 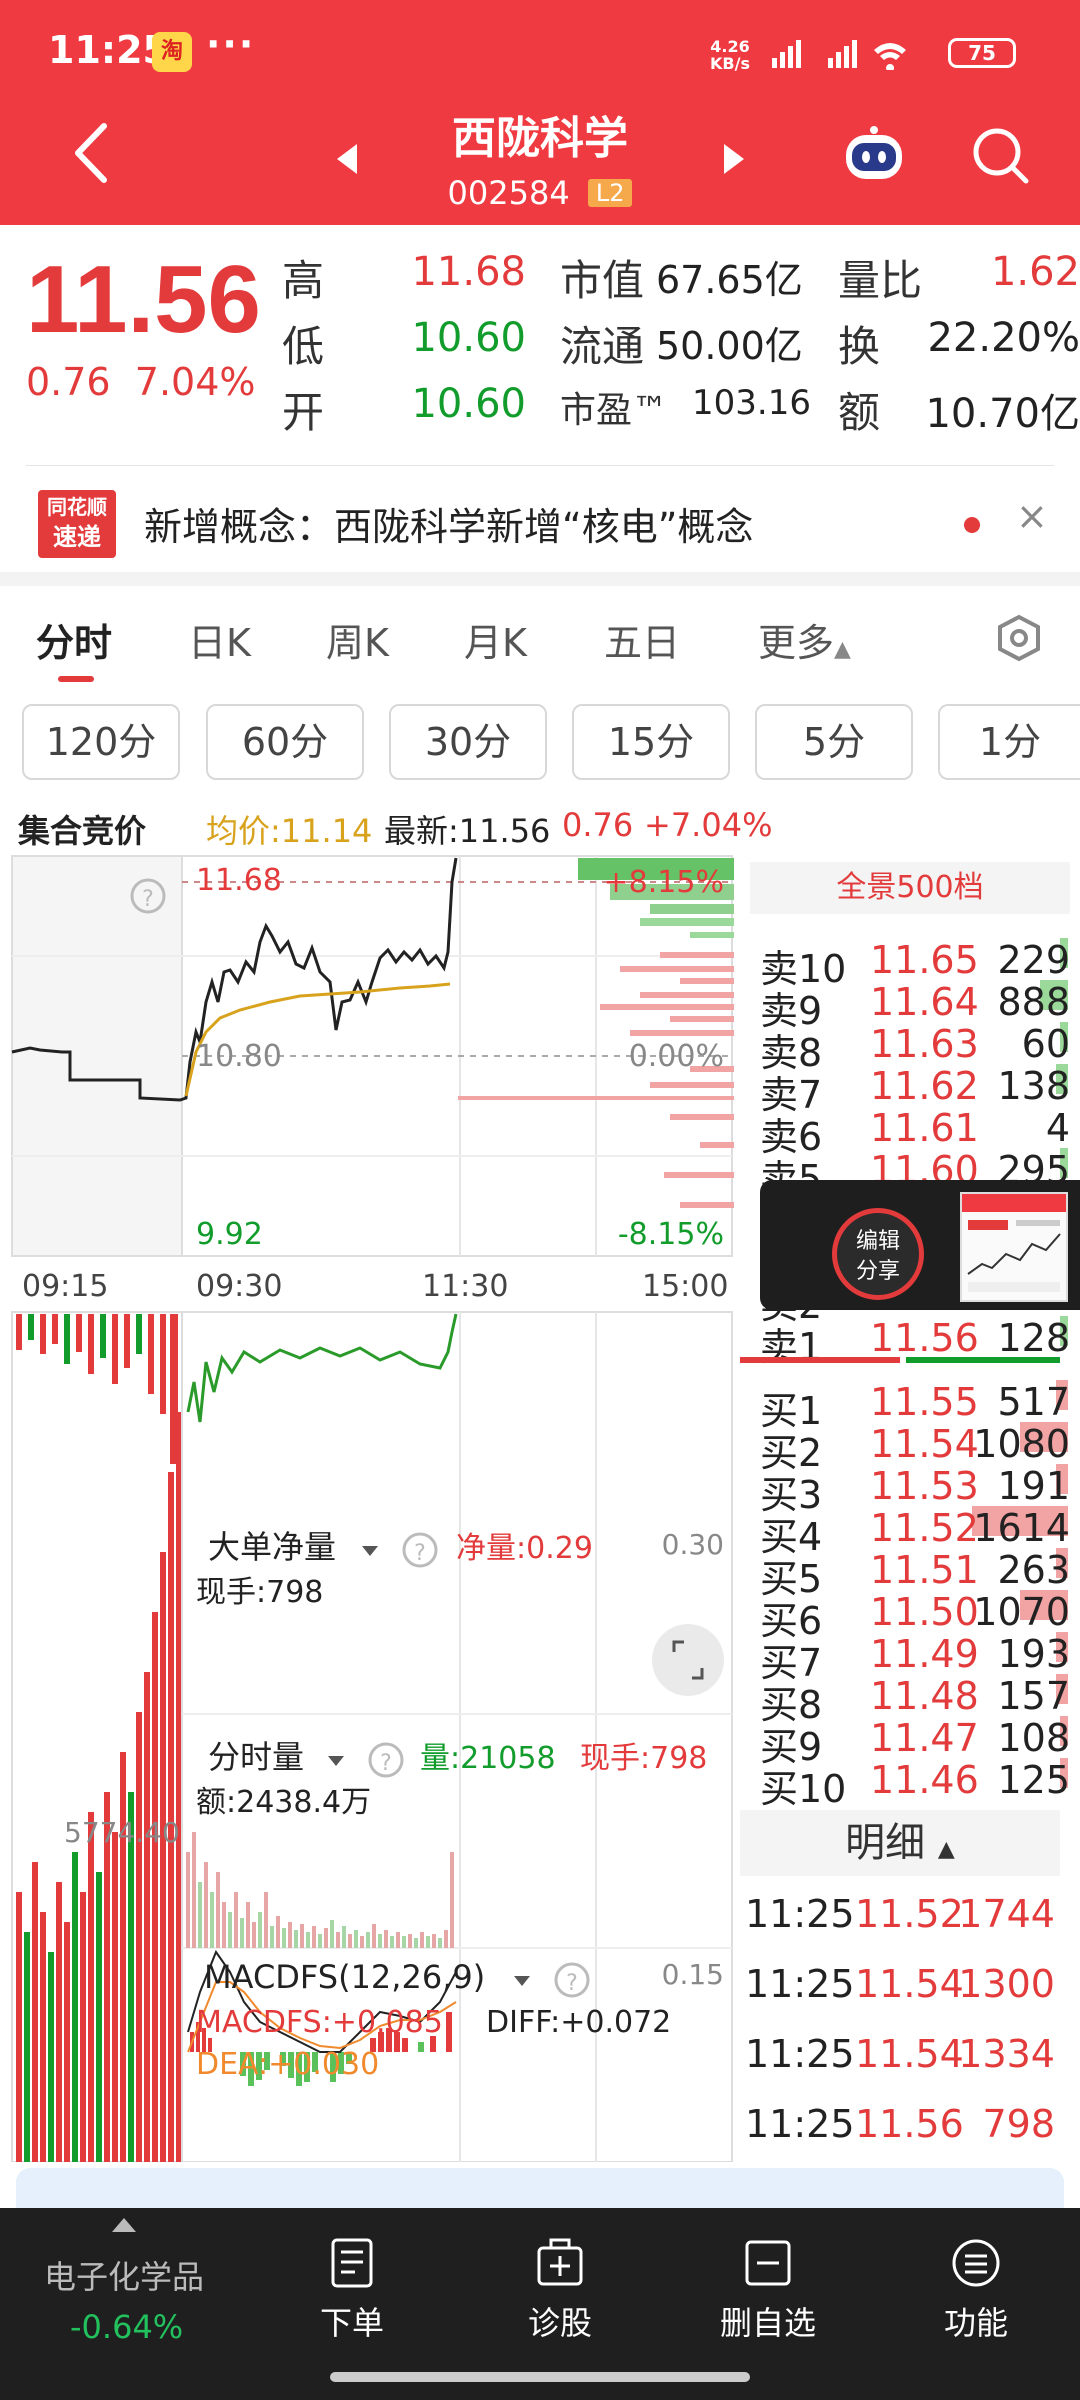 I want to click on ask-row: 卖10 11.65 229, so click(x=920, y=964).